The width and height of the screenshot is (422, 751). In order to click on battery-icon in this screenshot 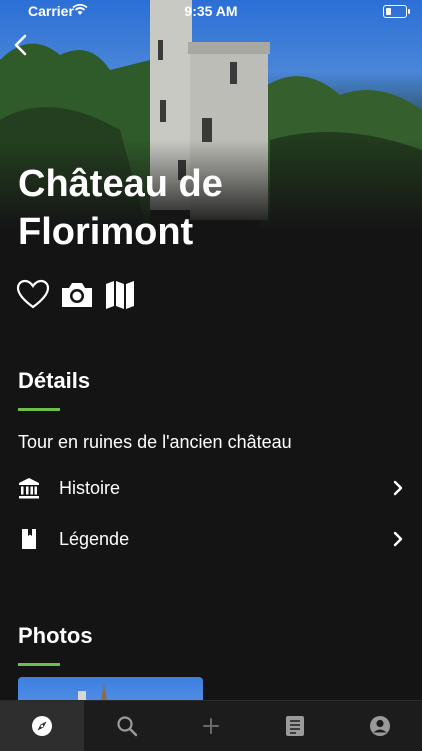, I will do `click(396, 11)`.